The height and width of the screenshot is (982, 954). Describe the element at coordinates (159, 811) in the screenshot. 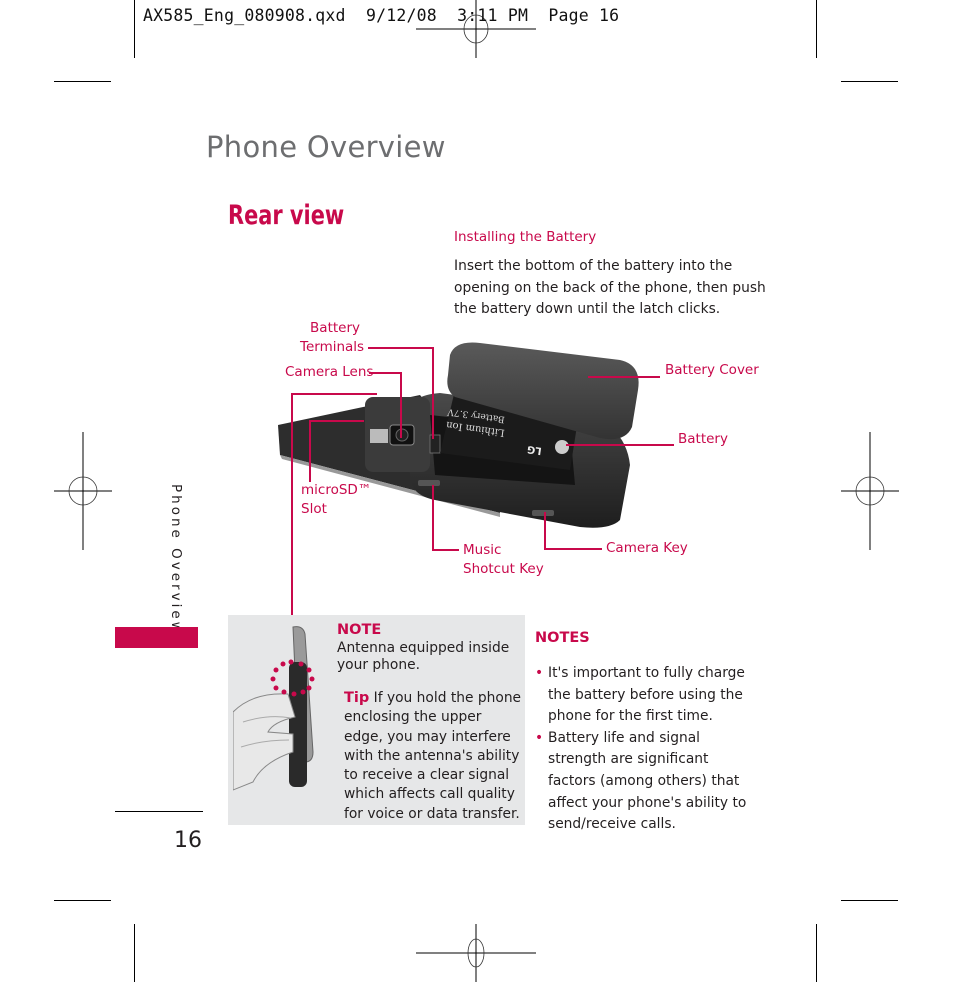

I see `page-rule` at that location.